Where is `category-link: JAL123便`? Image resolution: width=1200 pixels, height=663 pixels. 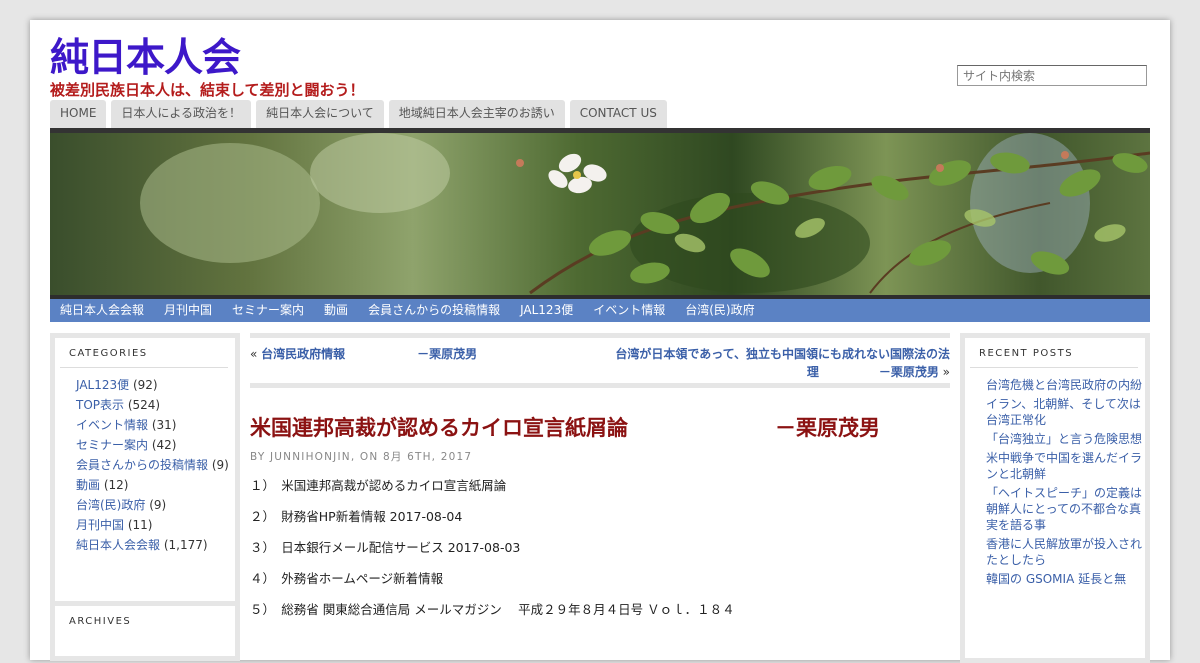 category-link: JAL123便 is located at coordinates (102, 385).